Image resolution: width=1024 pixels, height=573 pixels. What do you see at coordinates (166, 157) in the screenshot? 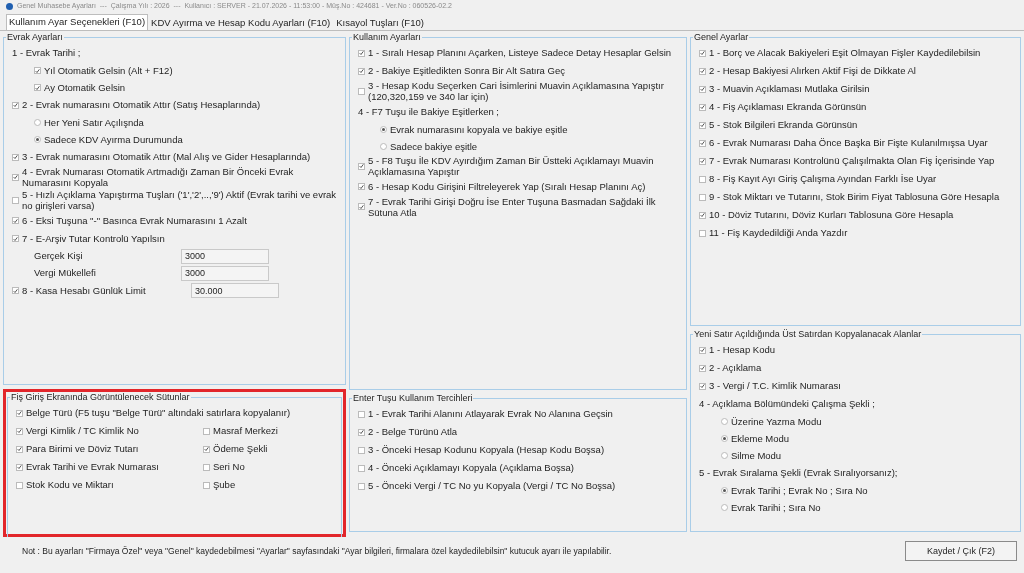
I see `option-label: 3 - Evrak numarasını Otomatik Attır (Mal Alış ve Gider Hesaplarında)` at bounding box center [166, 157].